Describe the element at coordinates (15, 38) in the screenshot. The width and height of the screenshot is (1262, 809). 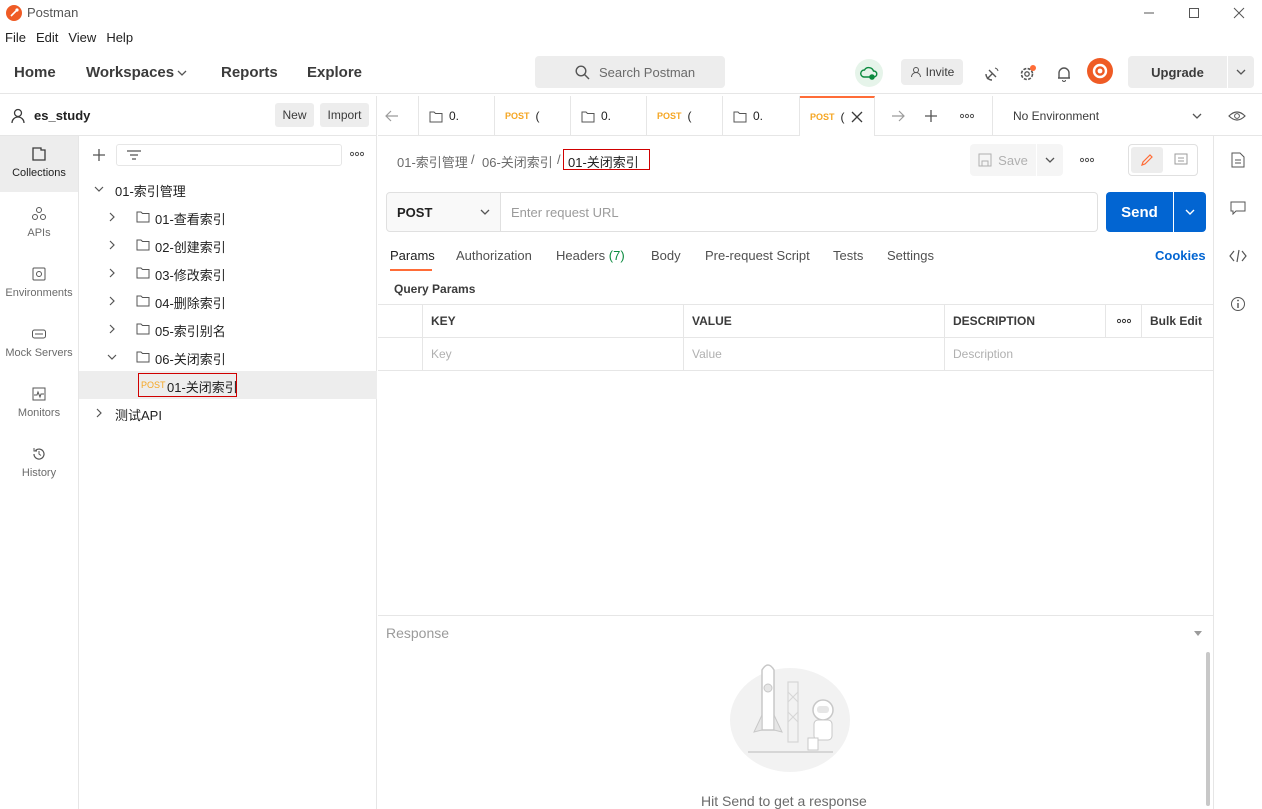
I see `menu-file: File` at that location.